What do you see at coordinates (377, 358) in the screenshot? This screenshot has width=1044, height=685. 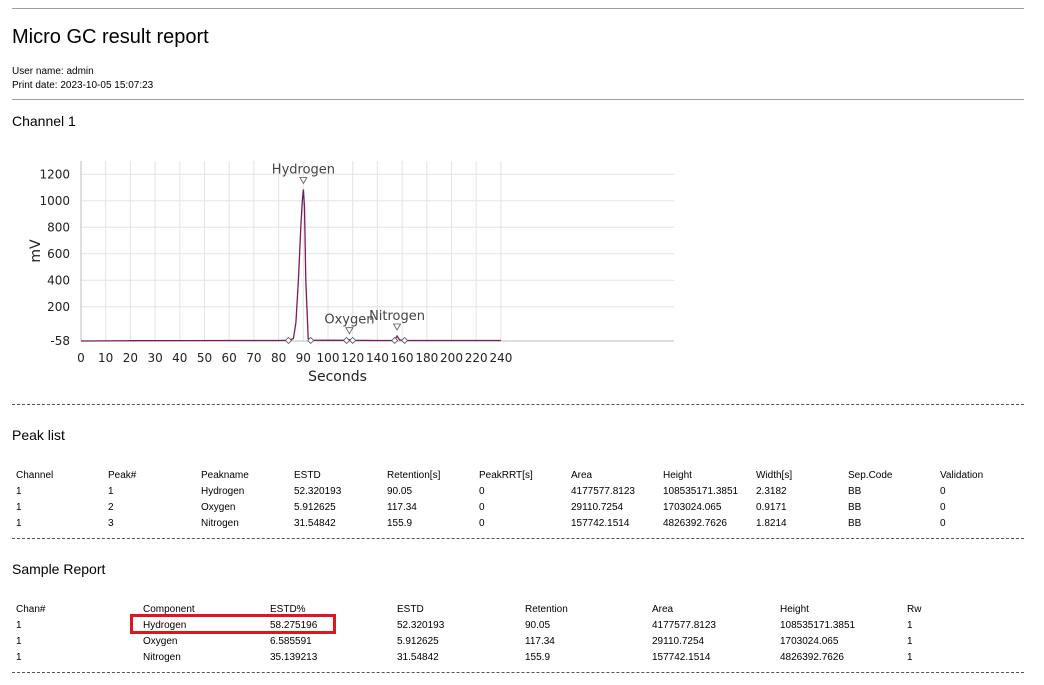 I see `x-tick-label: 140` at bounding box center [377, 358].